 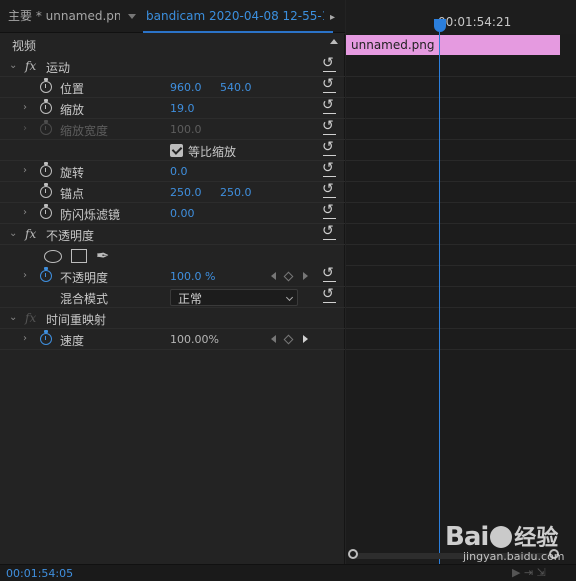 What do you see at coordinates (236, 87) in the screenshot?
I see `position-y: 540.0` at bounding box center [236, 87].